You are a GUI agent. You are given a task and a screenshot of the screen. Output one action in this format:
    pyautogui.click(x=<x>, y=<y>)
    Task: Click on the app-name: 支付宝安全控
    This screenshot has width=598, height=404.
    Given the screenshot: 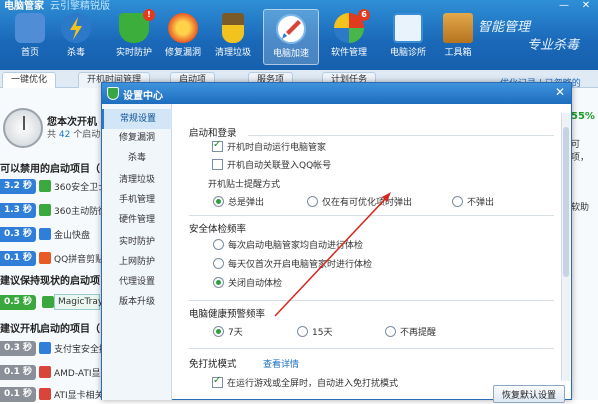 What is the action you would take?
    pyautogui.click(x=81, y=350)
    